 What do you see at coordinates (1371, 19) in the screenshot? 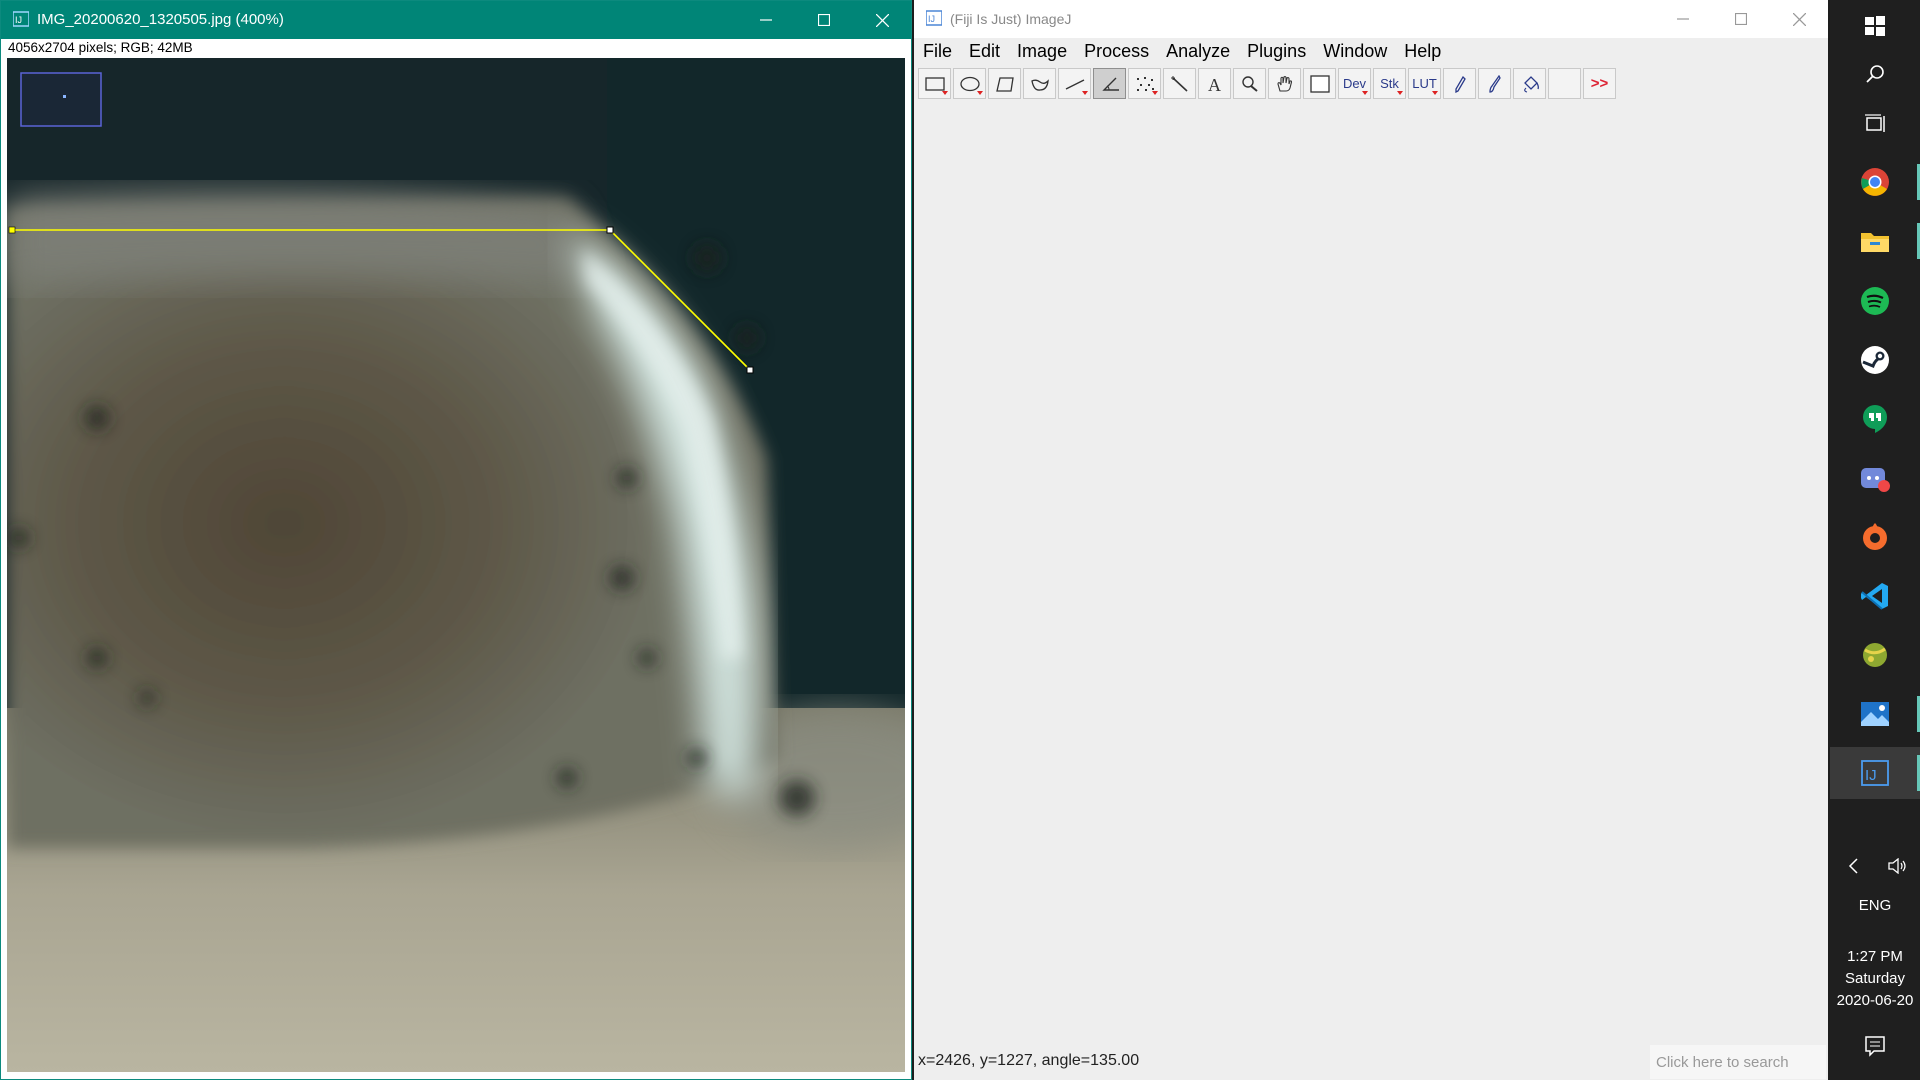
I see `imagej-titlebar: IJ (Fiji Is Just) ImageJ` at bounding box center [1371, 19].